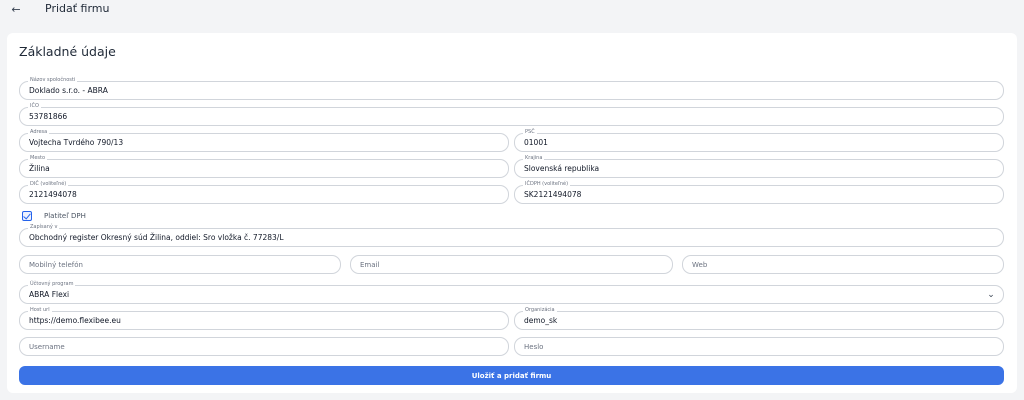 Image resolution: width=1024 pixels, height=400 pixels. I want to click on section-title: Základné údaje, so click(67, 51).